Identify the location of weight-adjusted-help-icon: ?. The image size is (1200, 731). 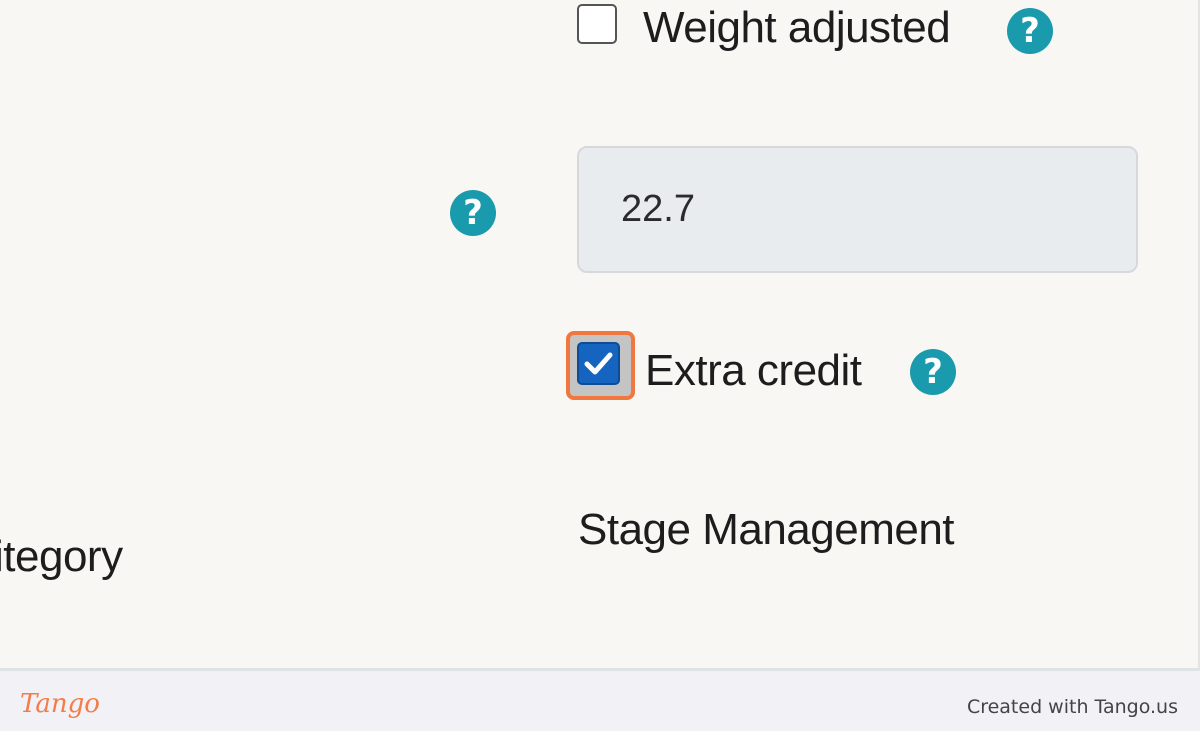
(1030, 31).